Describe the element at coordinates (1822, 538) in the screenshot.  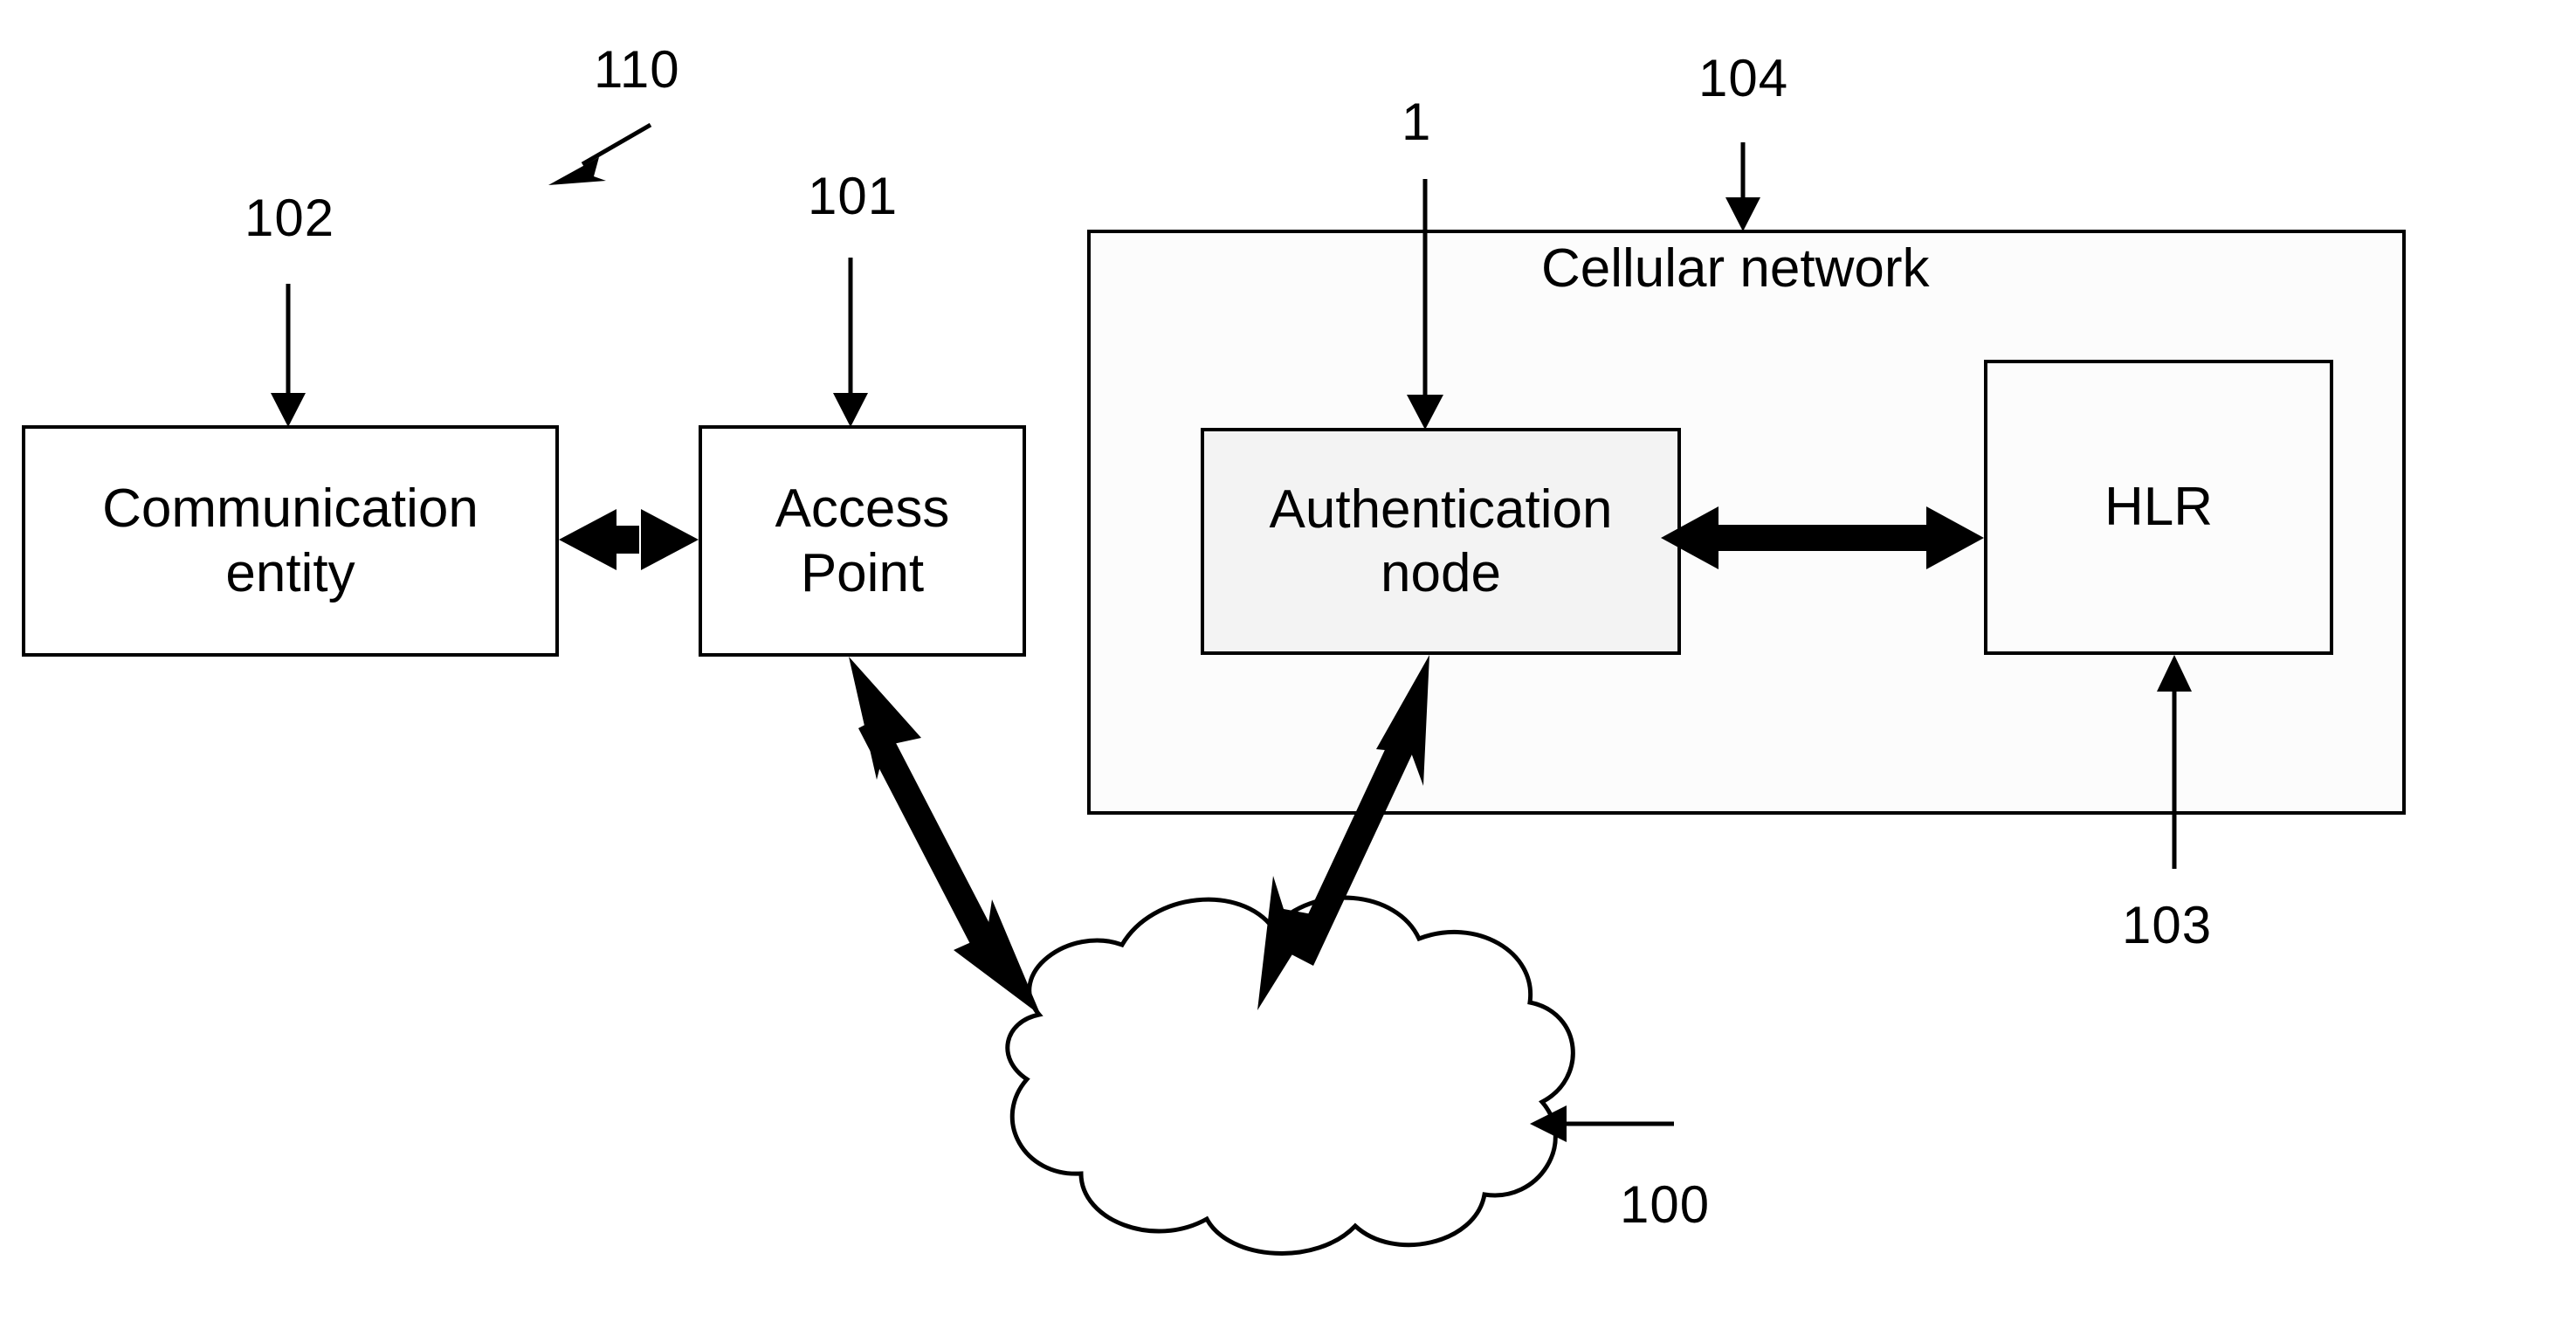
I see `connector-authentication-node-hlr` at that location.